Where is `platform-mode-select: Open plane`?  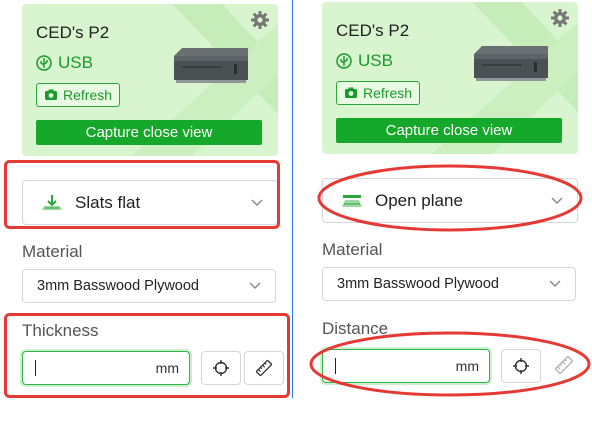
platform-mode-select: Open plane is located at coordinates (450, 200).